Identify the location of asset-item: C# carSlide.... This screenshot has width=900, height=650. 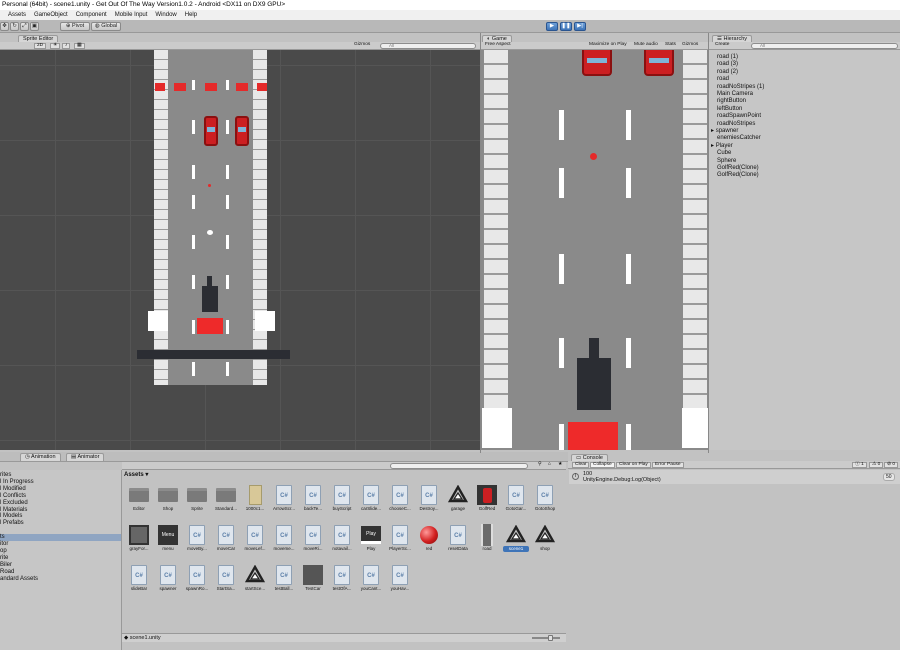
(371, 498).